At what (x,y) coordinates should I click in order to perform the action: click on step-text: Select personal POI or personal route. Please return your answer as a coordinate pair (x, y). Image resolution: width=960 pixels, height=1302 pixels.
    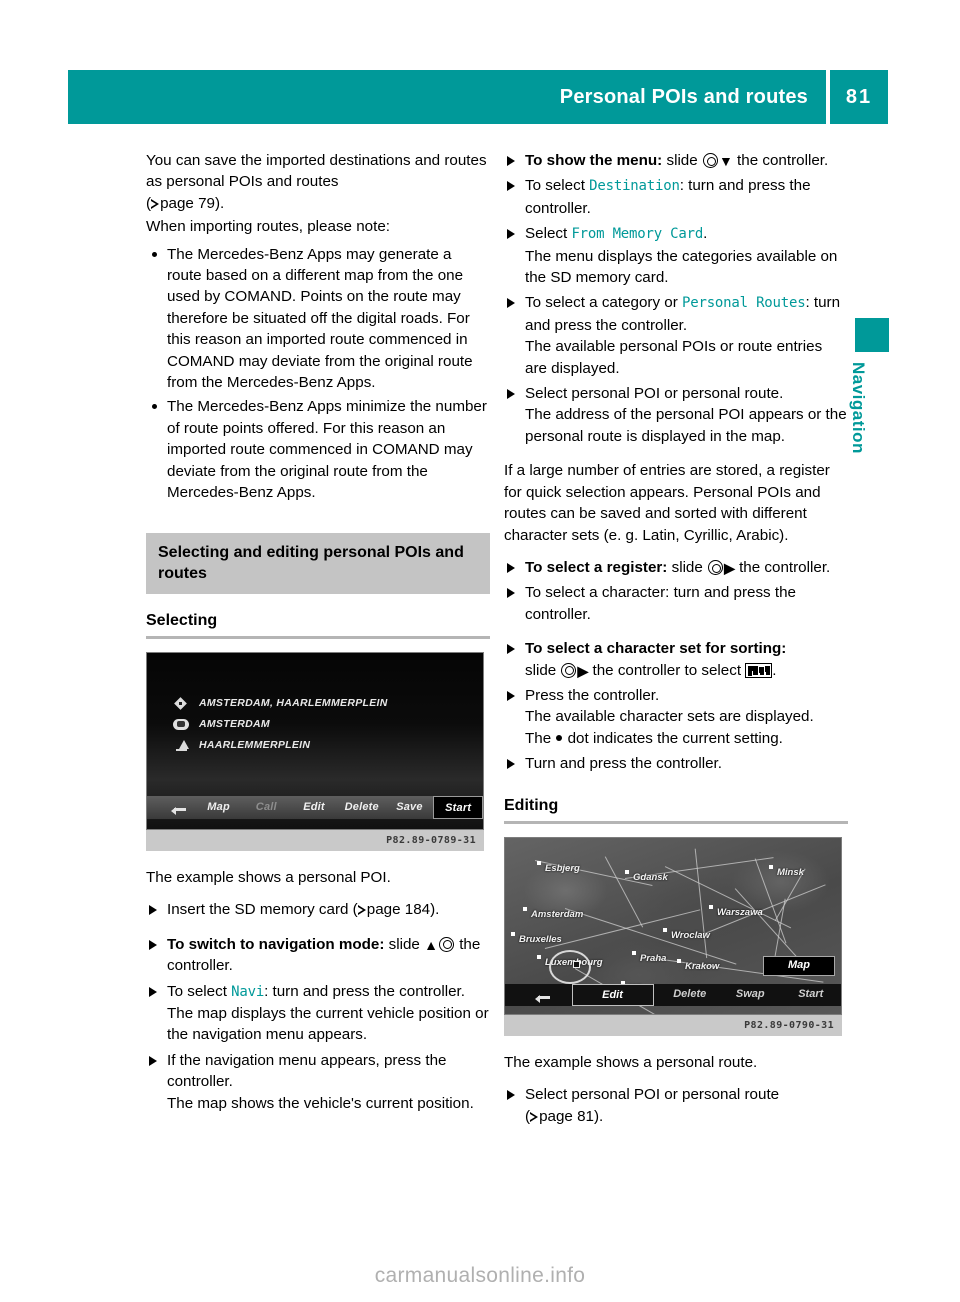
    Looking at the image, I should click on (652, 1095).